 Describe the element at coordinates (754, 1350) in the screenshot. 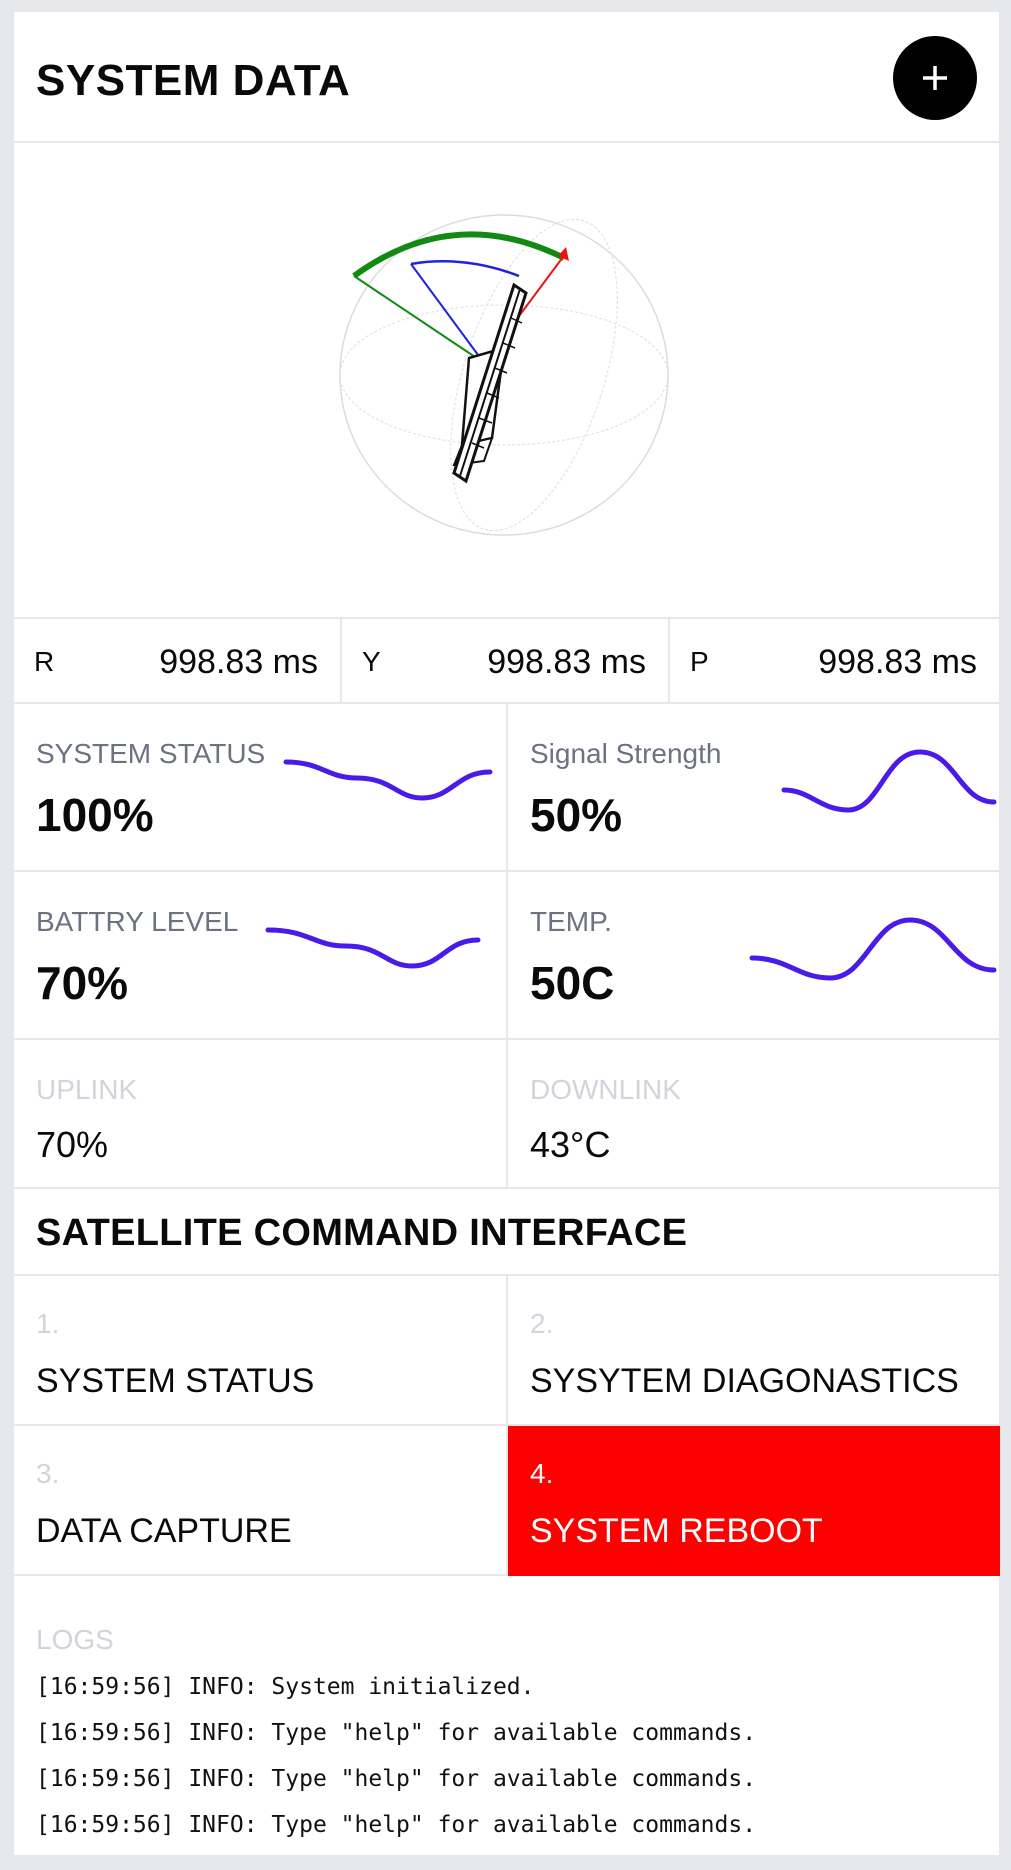

I see `command-system-diagnostics: 2. SYSYTEM DIAGONASTICS` at that location.